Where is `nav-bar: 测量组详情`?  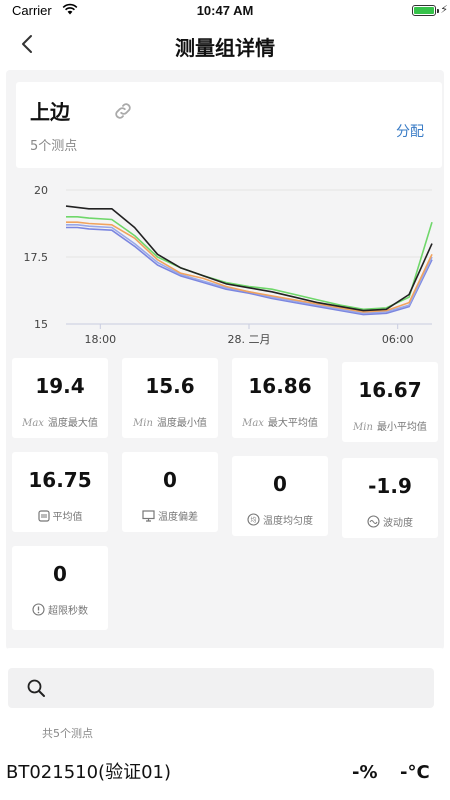
nav-bar: 测量组详情 is located at coordinates (225, 45).